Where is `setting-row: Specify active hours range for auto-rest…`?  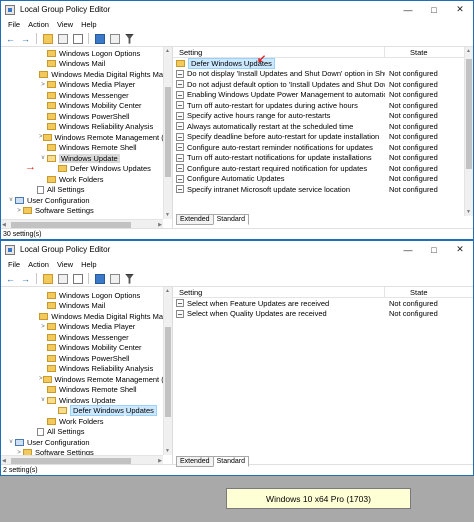
setting-row: Specify active hours range for auto-rest… is located at coordinates (323, 116).